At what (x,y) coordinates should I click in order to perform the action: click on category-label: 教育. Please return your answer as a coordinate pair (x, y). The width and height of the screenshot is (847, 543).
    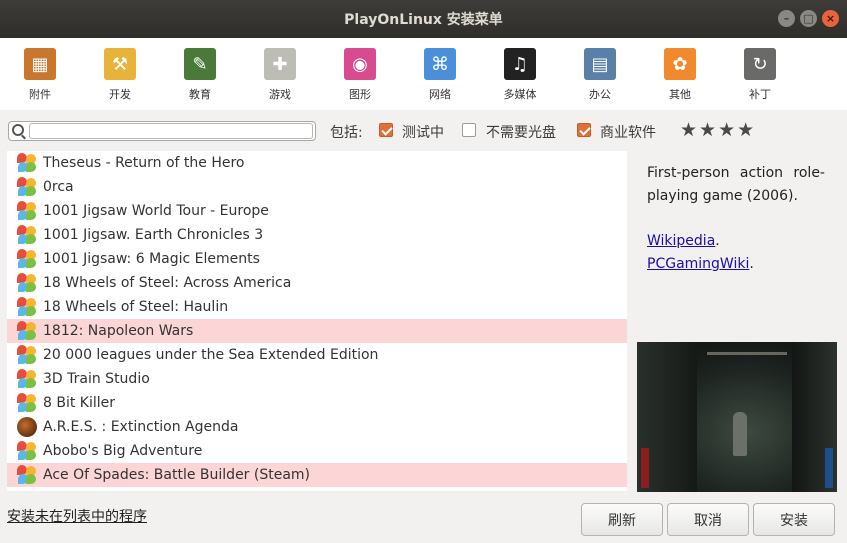
    Looking at the image, I should click on (200, 94).